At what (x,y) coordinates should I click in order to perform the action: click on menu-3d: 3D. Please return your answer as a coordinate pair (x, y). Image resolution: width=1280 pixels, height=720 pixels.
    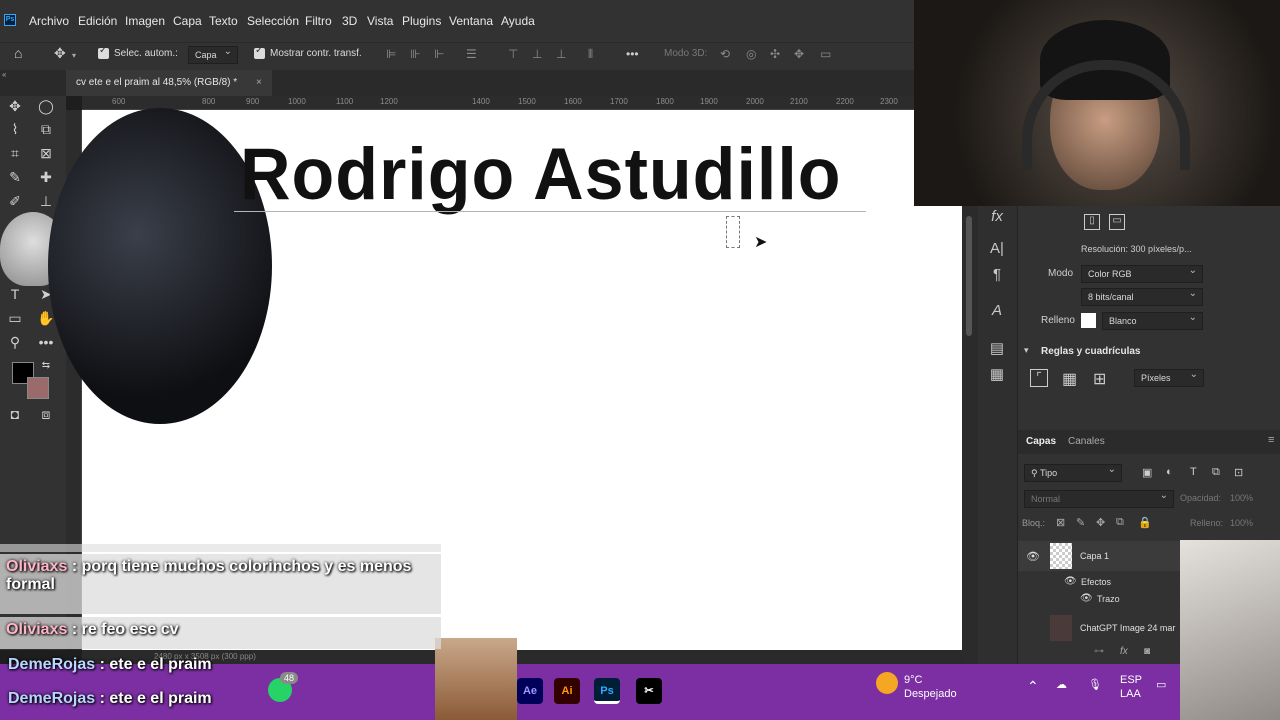
    Looking at the image, I should click on (349, 21).